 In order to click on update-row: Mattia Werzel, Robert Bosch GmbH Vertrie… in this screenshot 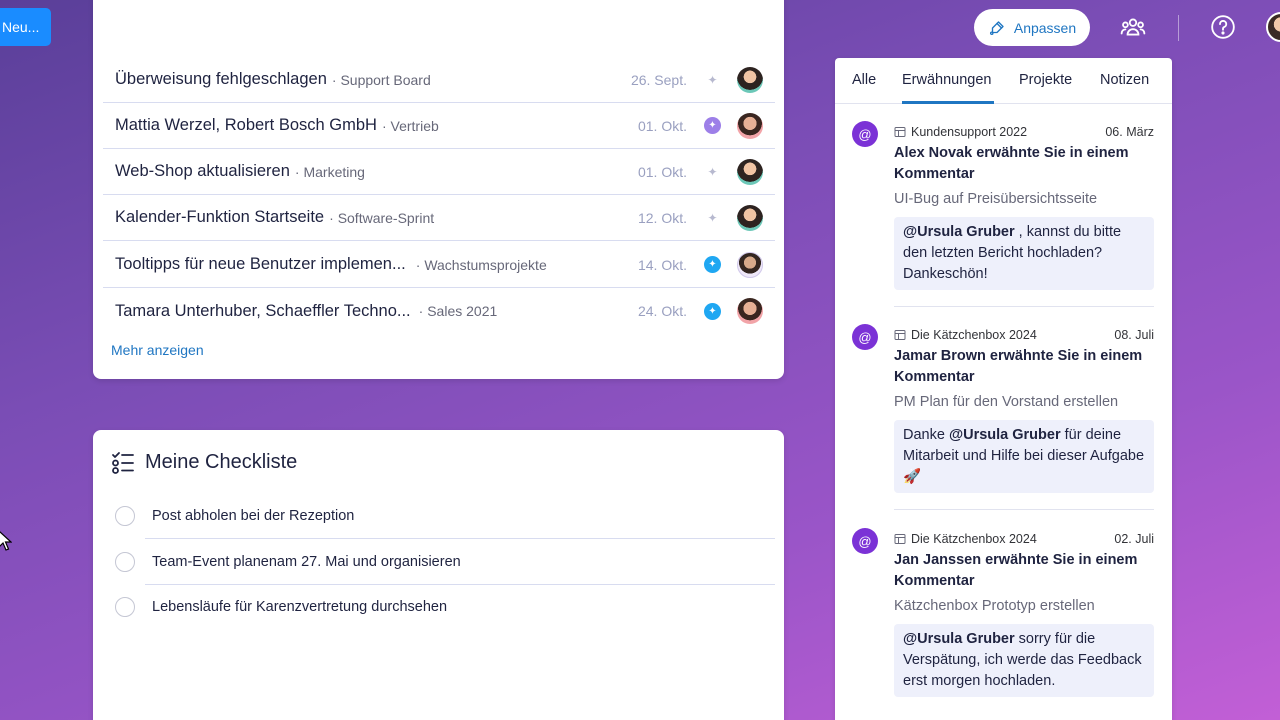, I will do `click(439, 126)`.